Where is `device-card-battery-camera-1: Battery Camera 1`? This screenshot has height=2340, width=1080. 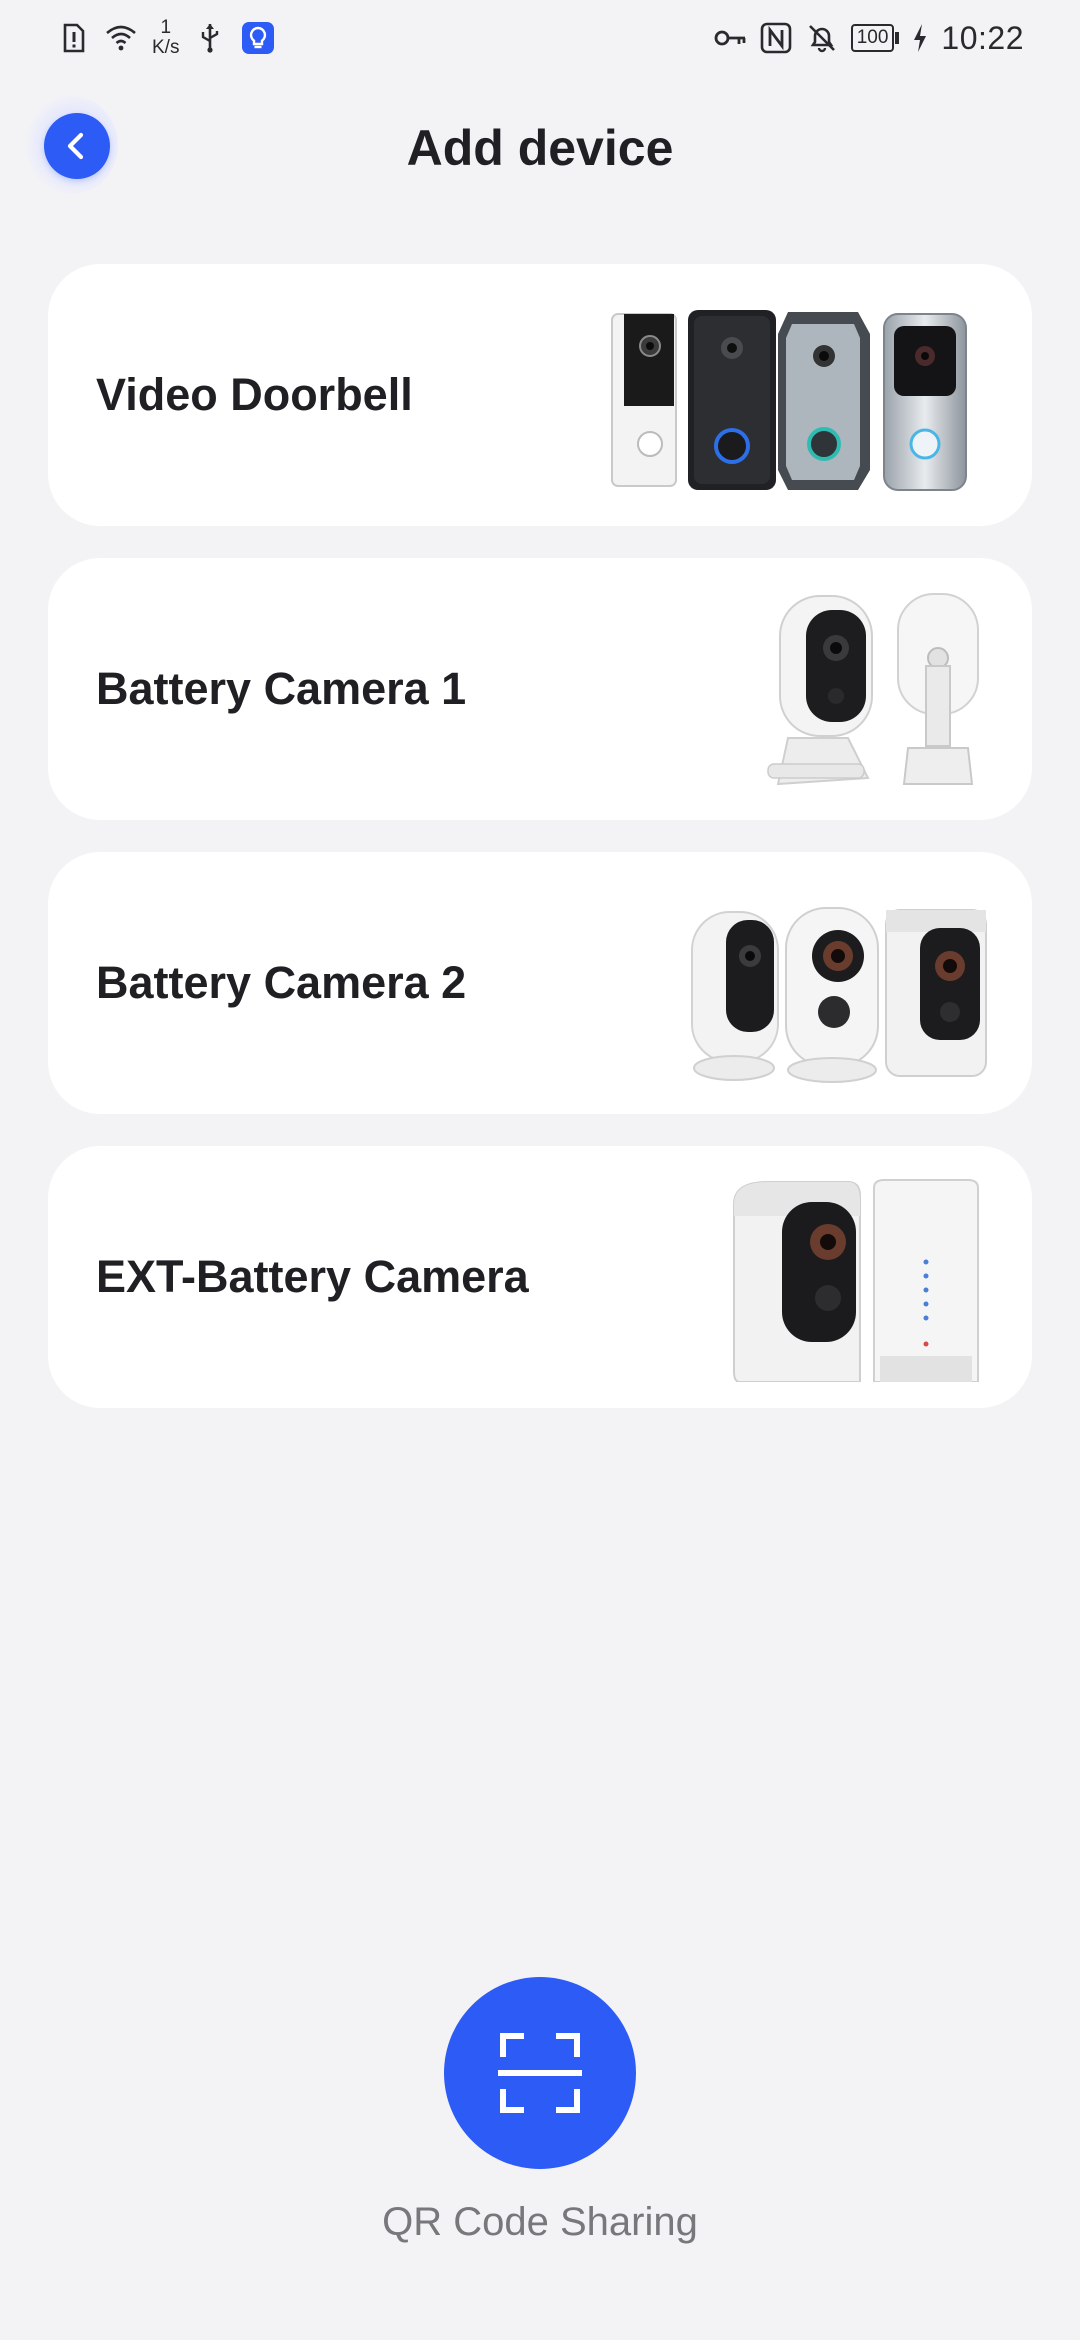
device-card-battery-camera-1: Battery Camera 1 is located at coordinates (540, 689).